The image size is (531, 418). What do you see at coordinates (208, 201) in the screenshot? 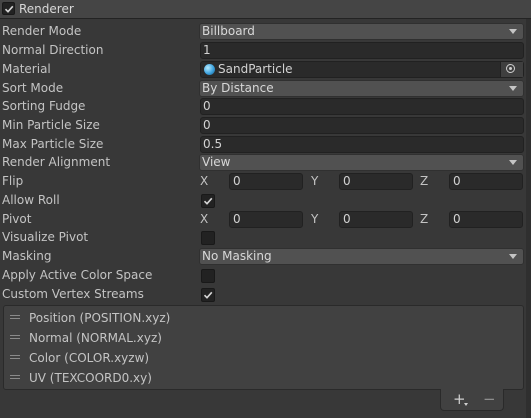
I see `allow-roll-checkbox` at bounding box center [208, 201].